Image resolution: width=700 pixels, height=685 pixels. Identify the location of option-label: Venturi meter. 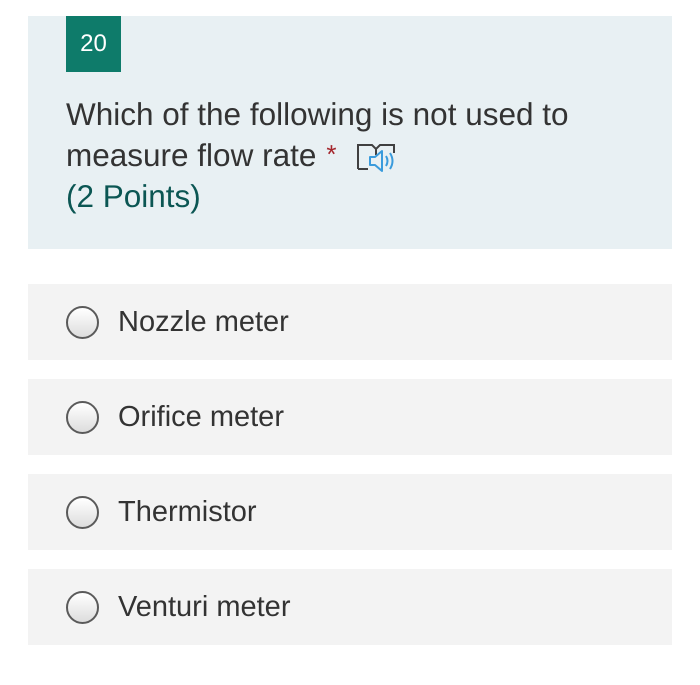
(204, 607).